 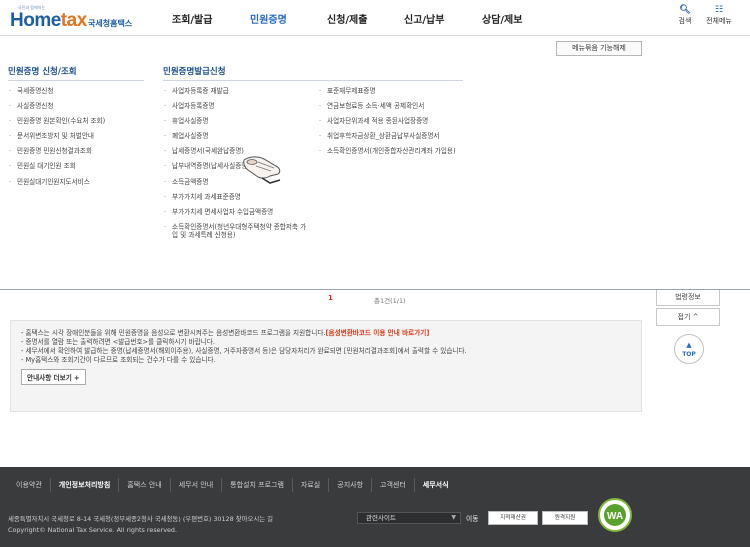 What do you see at coordinates (29, 485) in the screenshot?
I see `footer-link: 이용약관` at bounding box center [29, 485].